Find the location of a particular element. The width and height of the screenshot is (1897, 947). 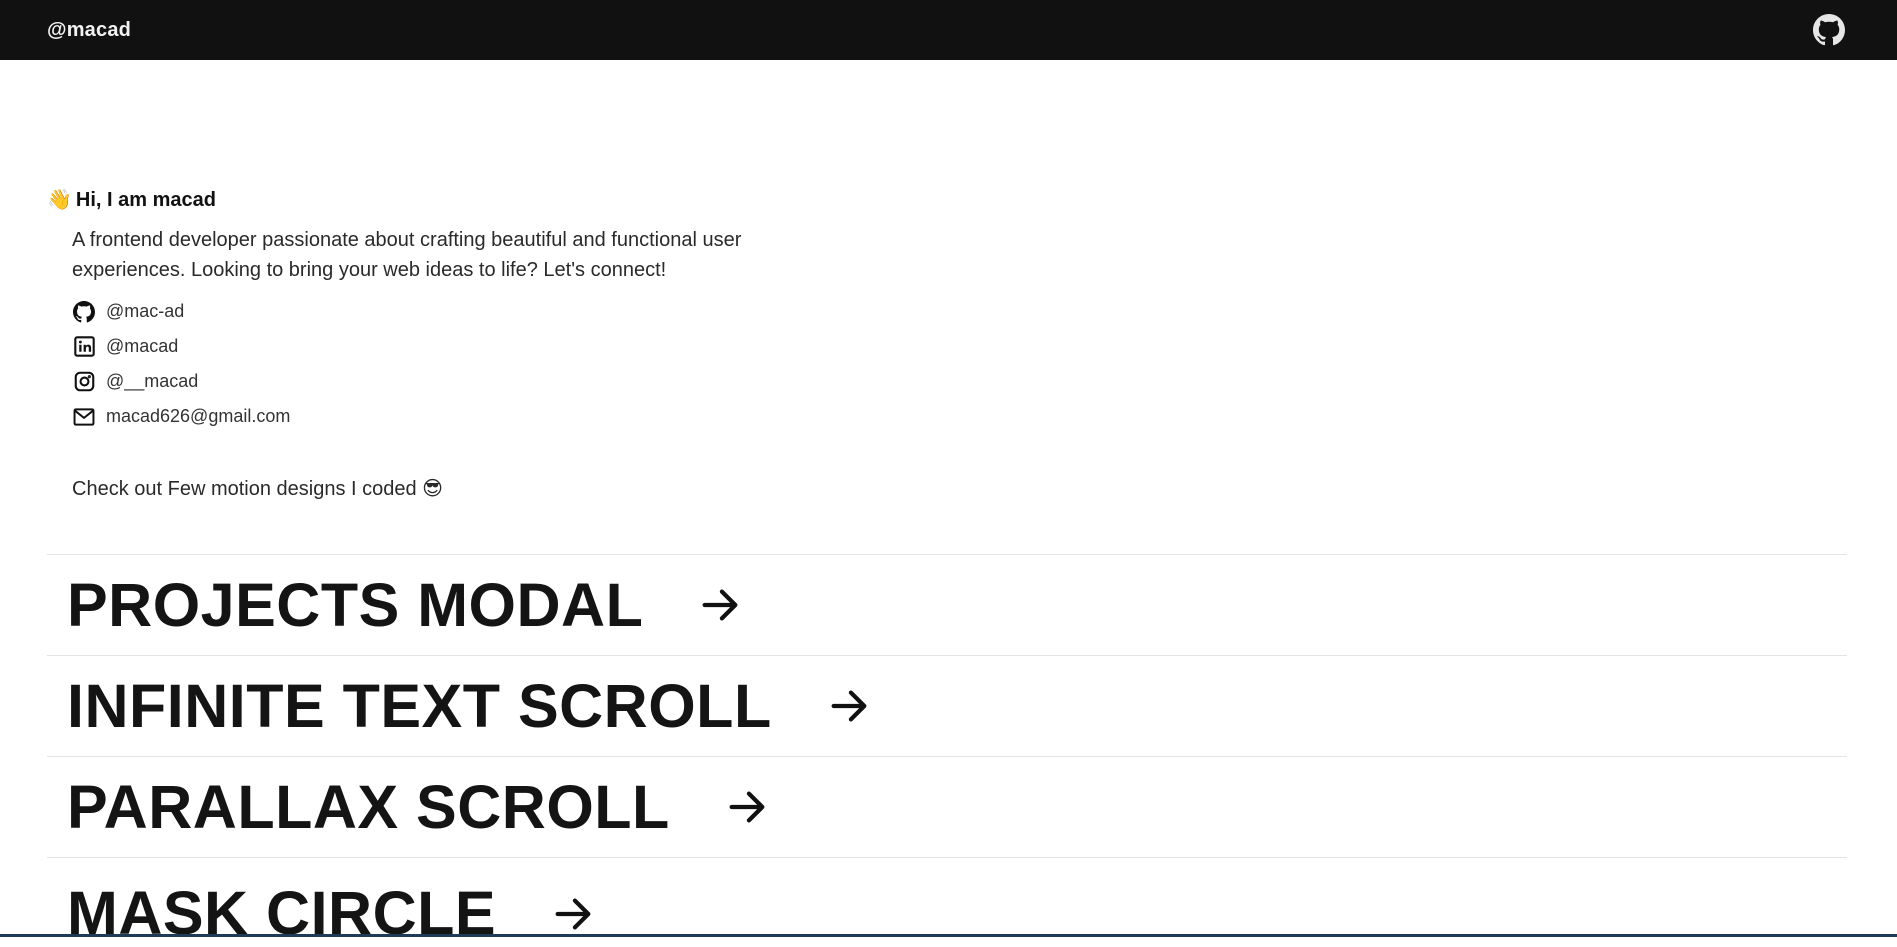

project-title: PARALLAX SCROLL is located at coordinates (368, 806).